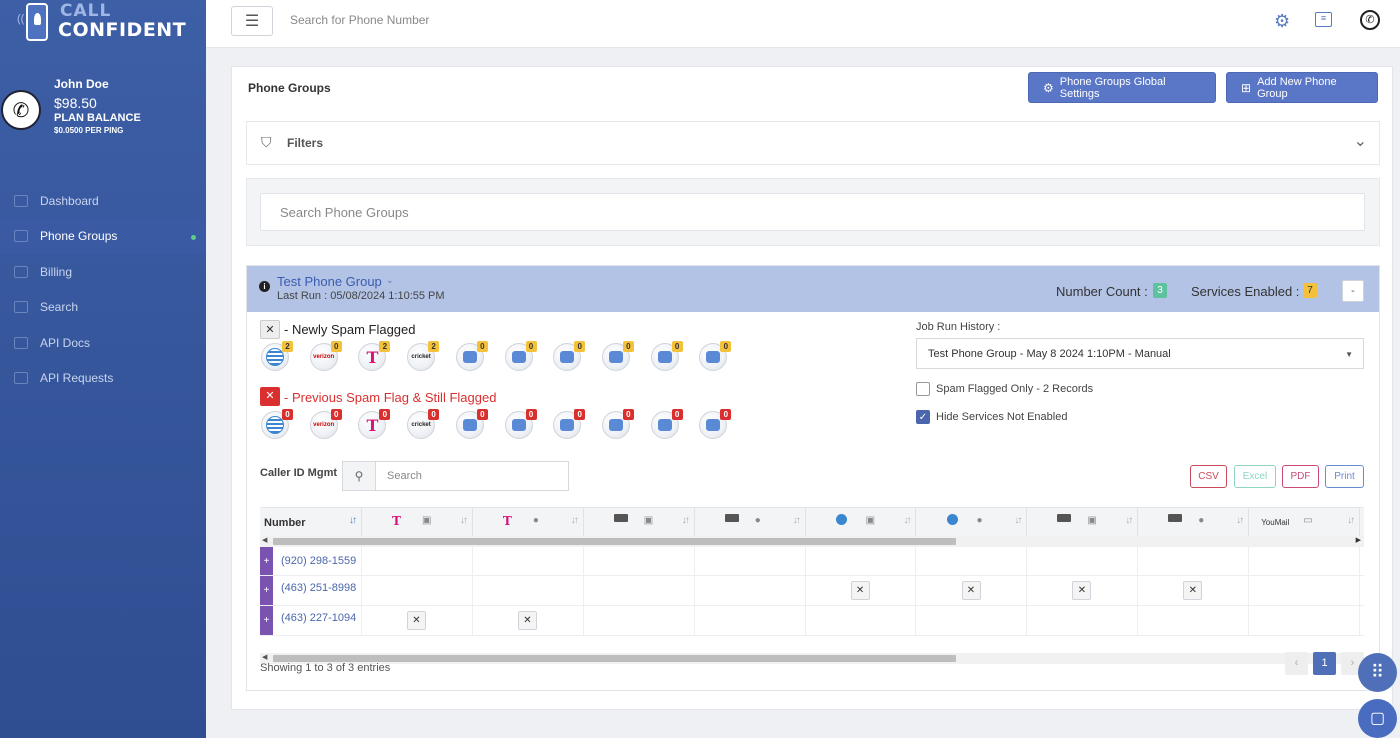 The image size is (1400, 738). What do you see at coordinates (359, 20) in the screenshot?
I see `phone-search-input: Search for Phone Number` at bounding box center [359, 20].